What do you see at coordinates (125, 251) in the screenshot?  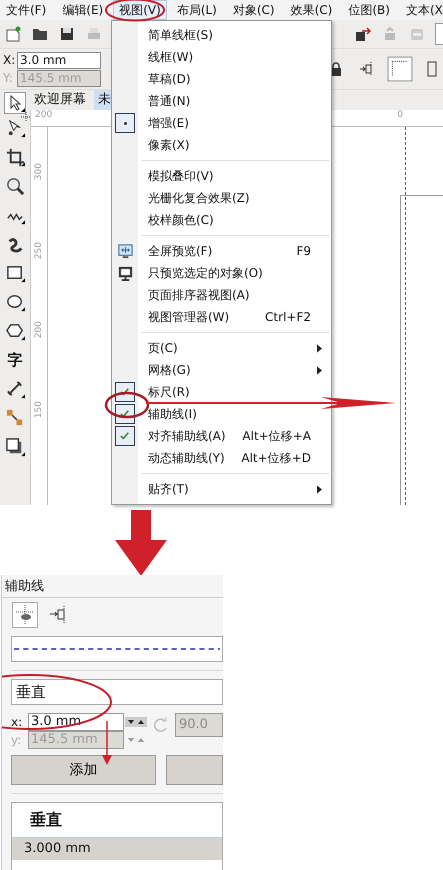 I see `fullscreen-preview-icon` at bounding box center [125, 251].